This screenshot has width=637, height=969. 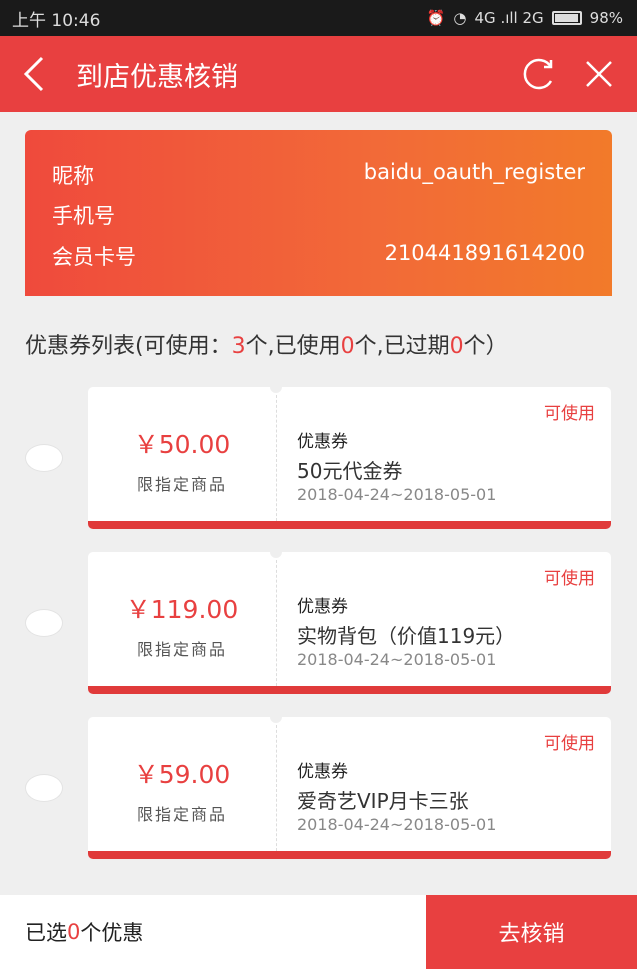 I want to click on refresh-button, so click(x=539, y=74).